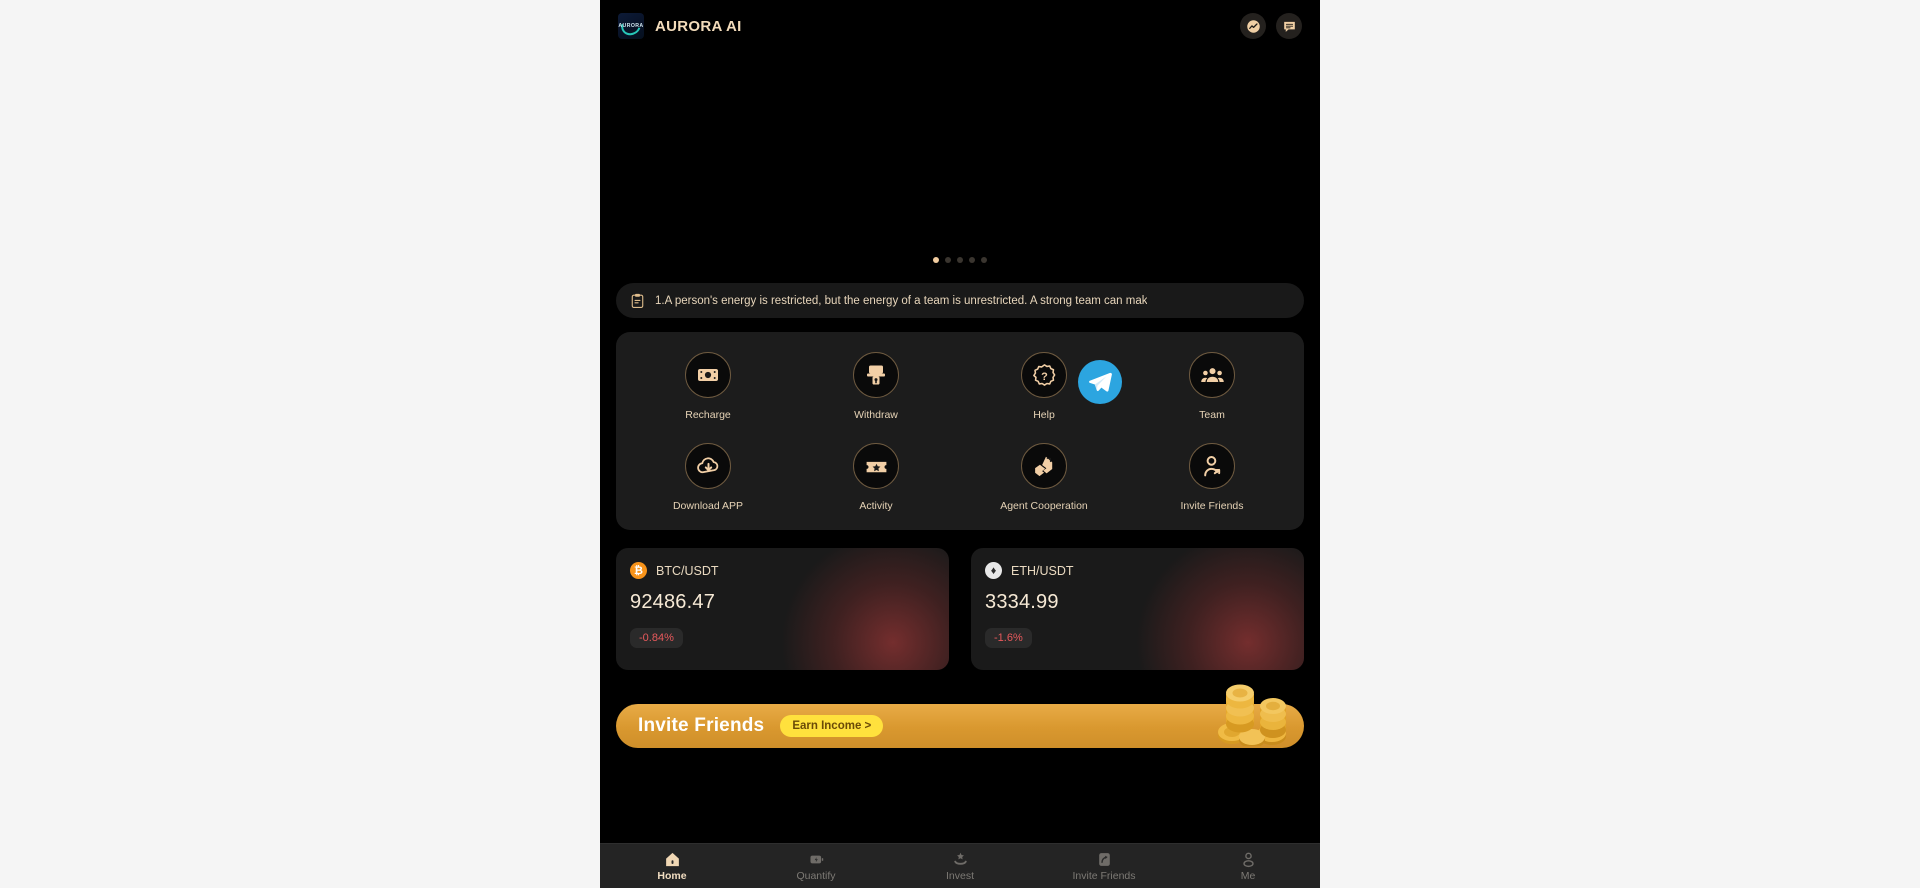  Describe the element at coordinates (876, 415) in the screenshot. I see `quick-action-label: Withdraw` at that location.